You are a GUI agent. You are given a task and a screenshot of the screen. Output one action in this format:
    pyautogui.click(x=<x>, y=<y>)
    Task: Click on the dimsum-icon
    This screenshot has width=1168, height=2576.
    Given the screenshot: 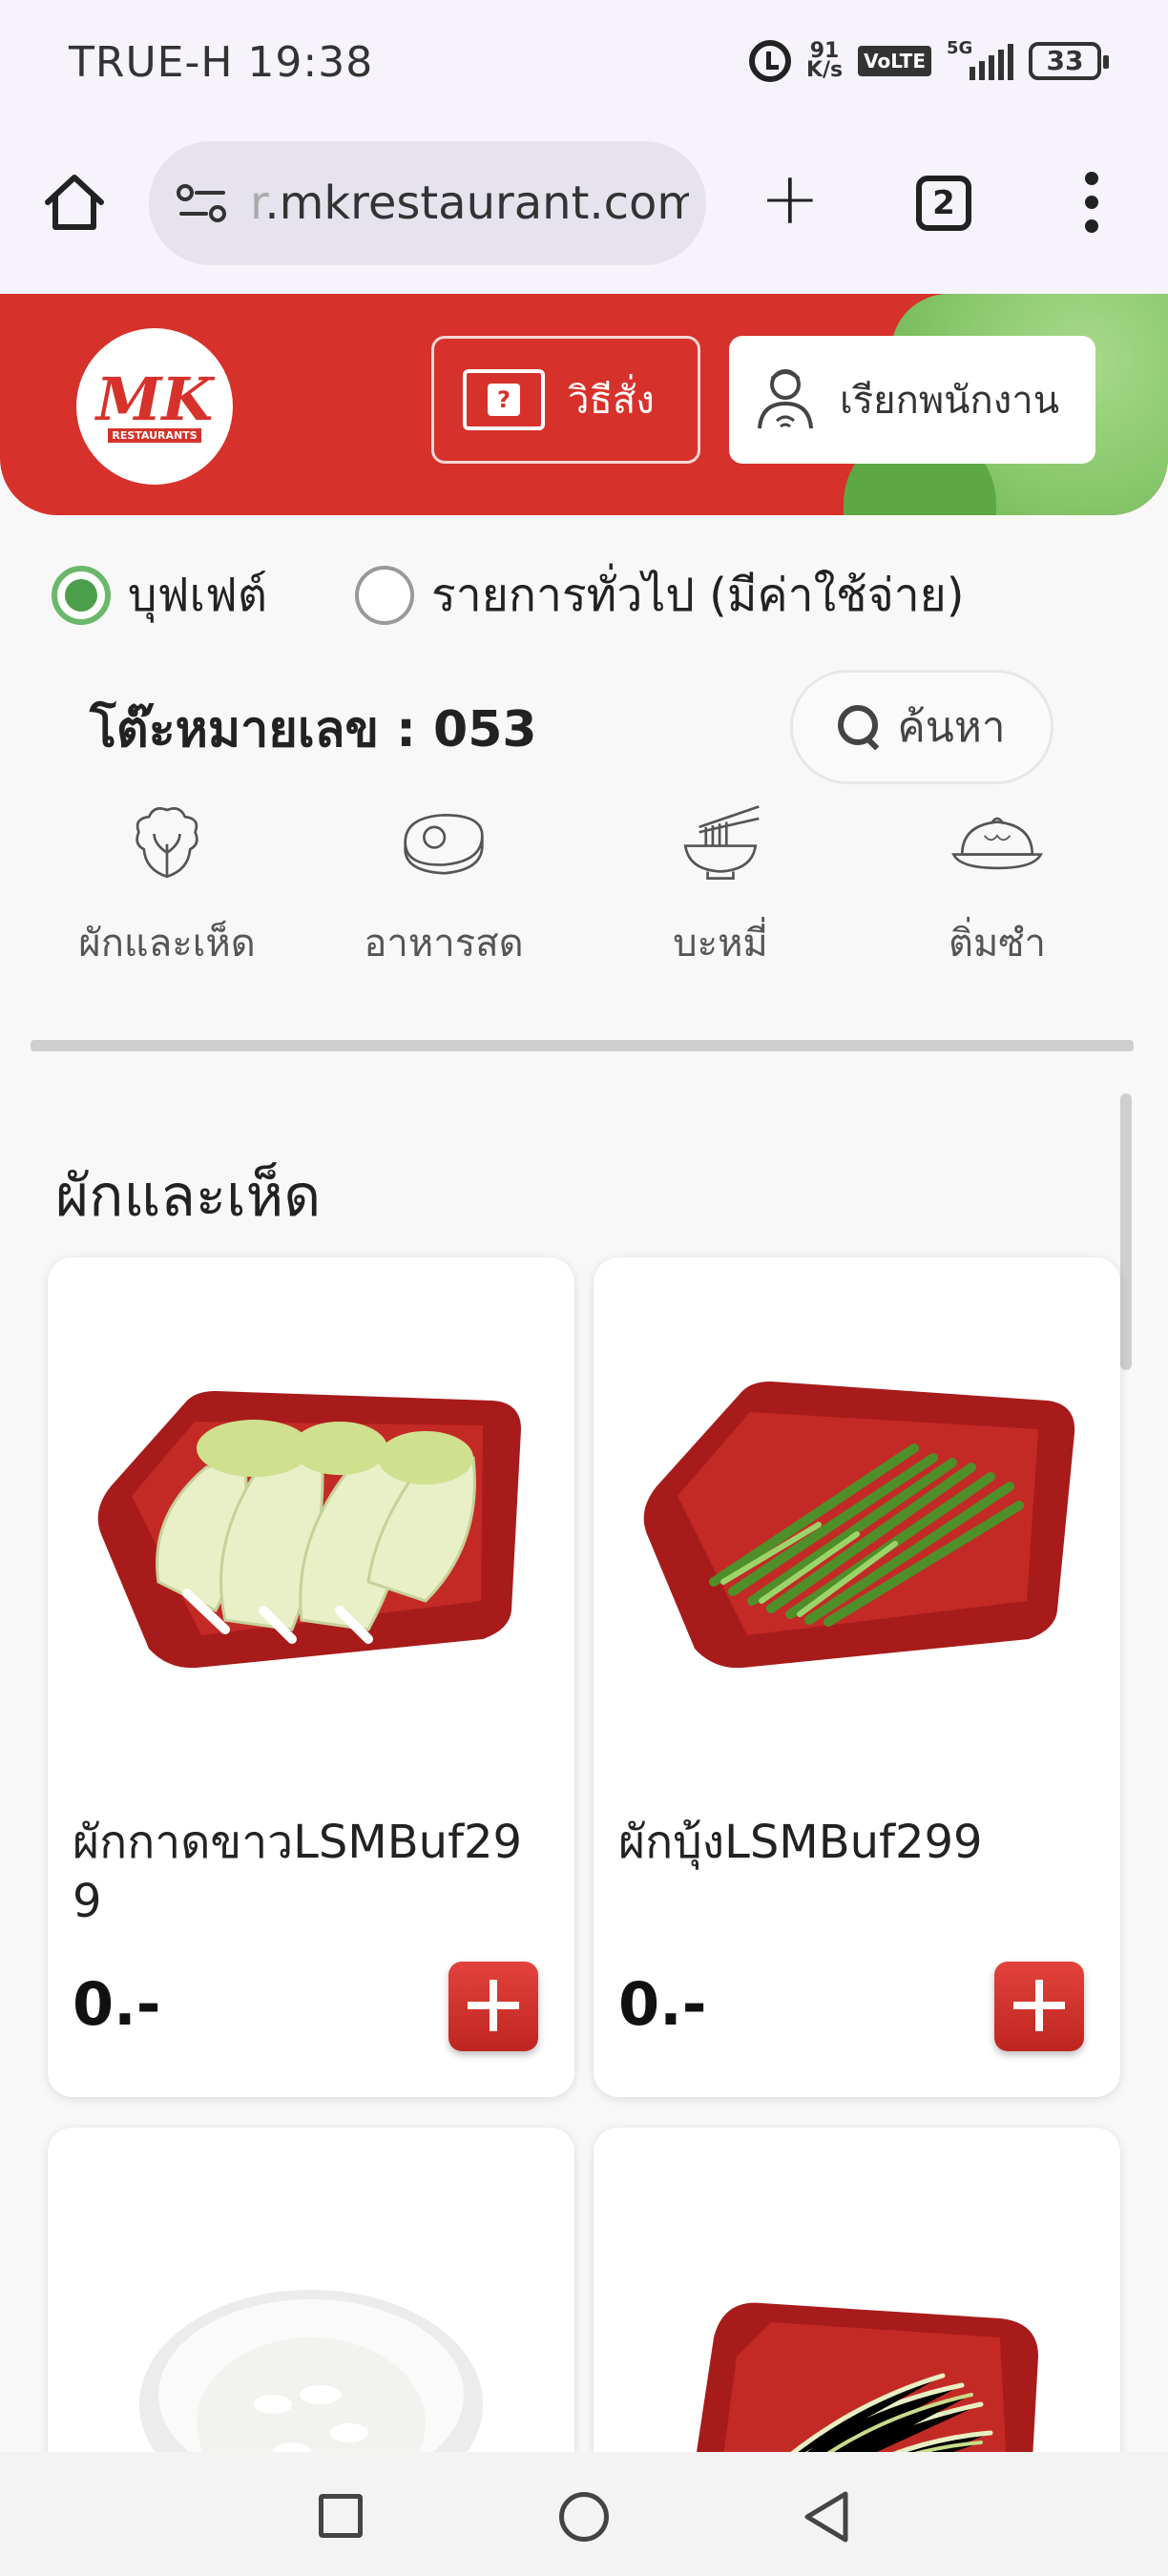 What is the action you would take?
    pyautogui.click(x=997, y=843)
    